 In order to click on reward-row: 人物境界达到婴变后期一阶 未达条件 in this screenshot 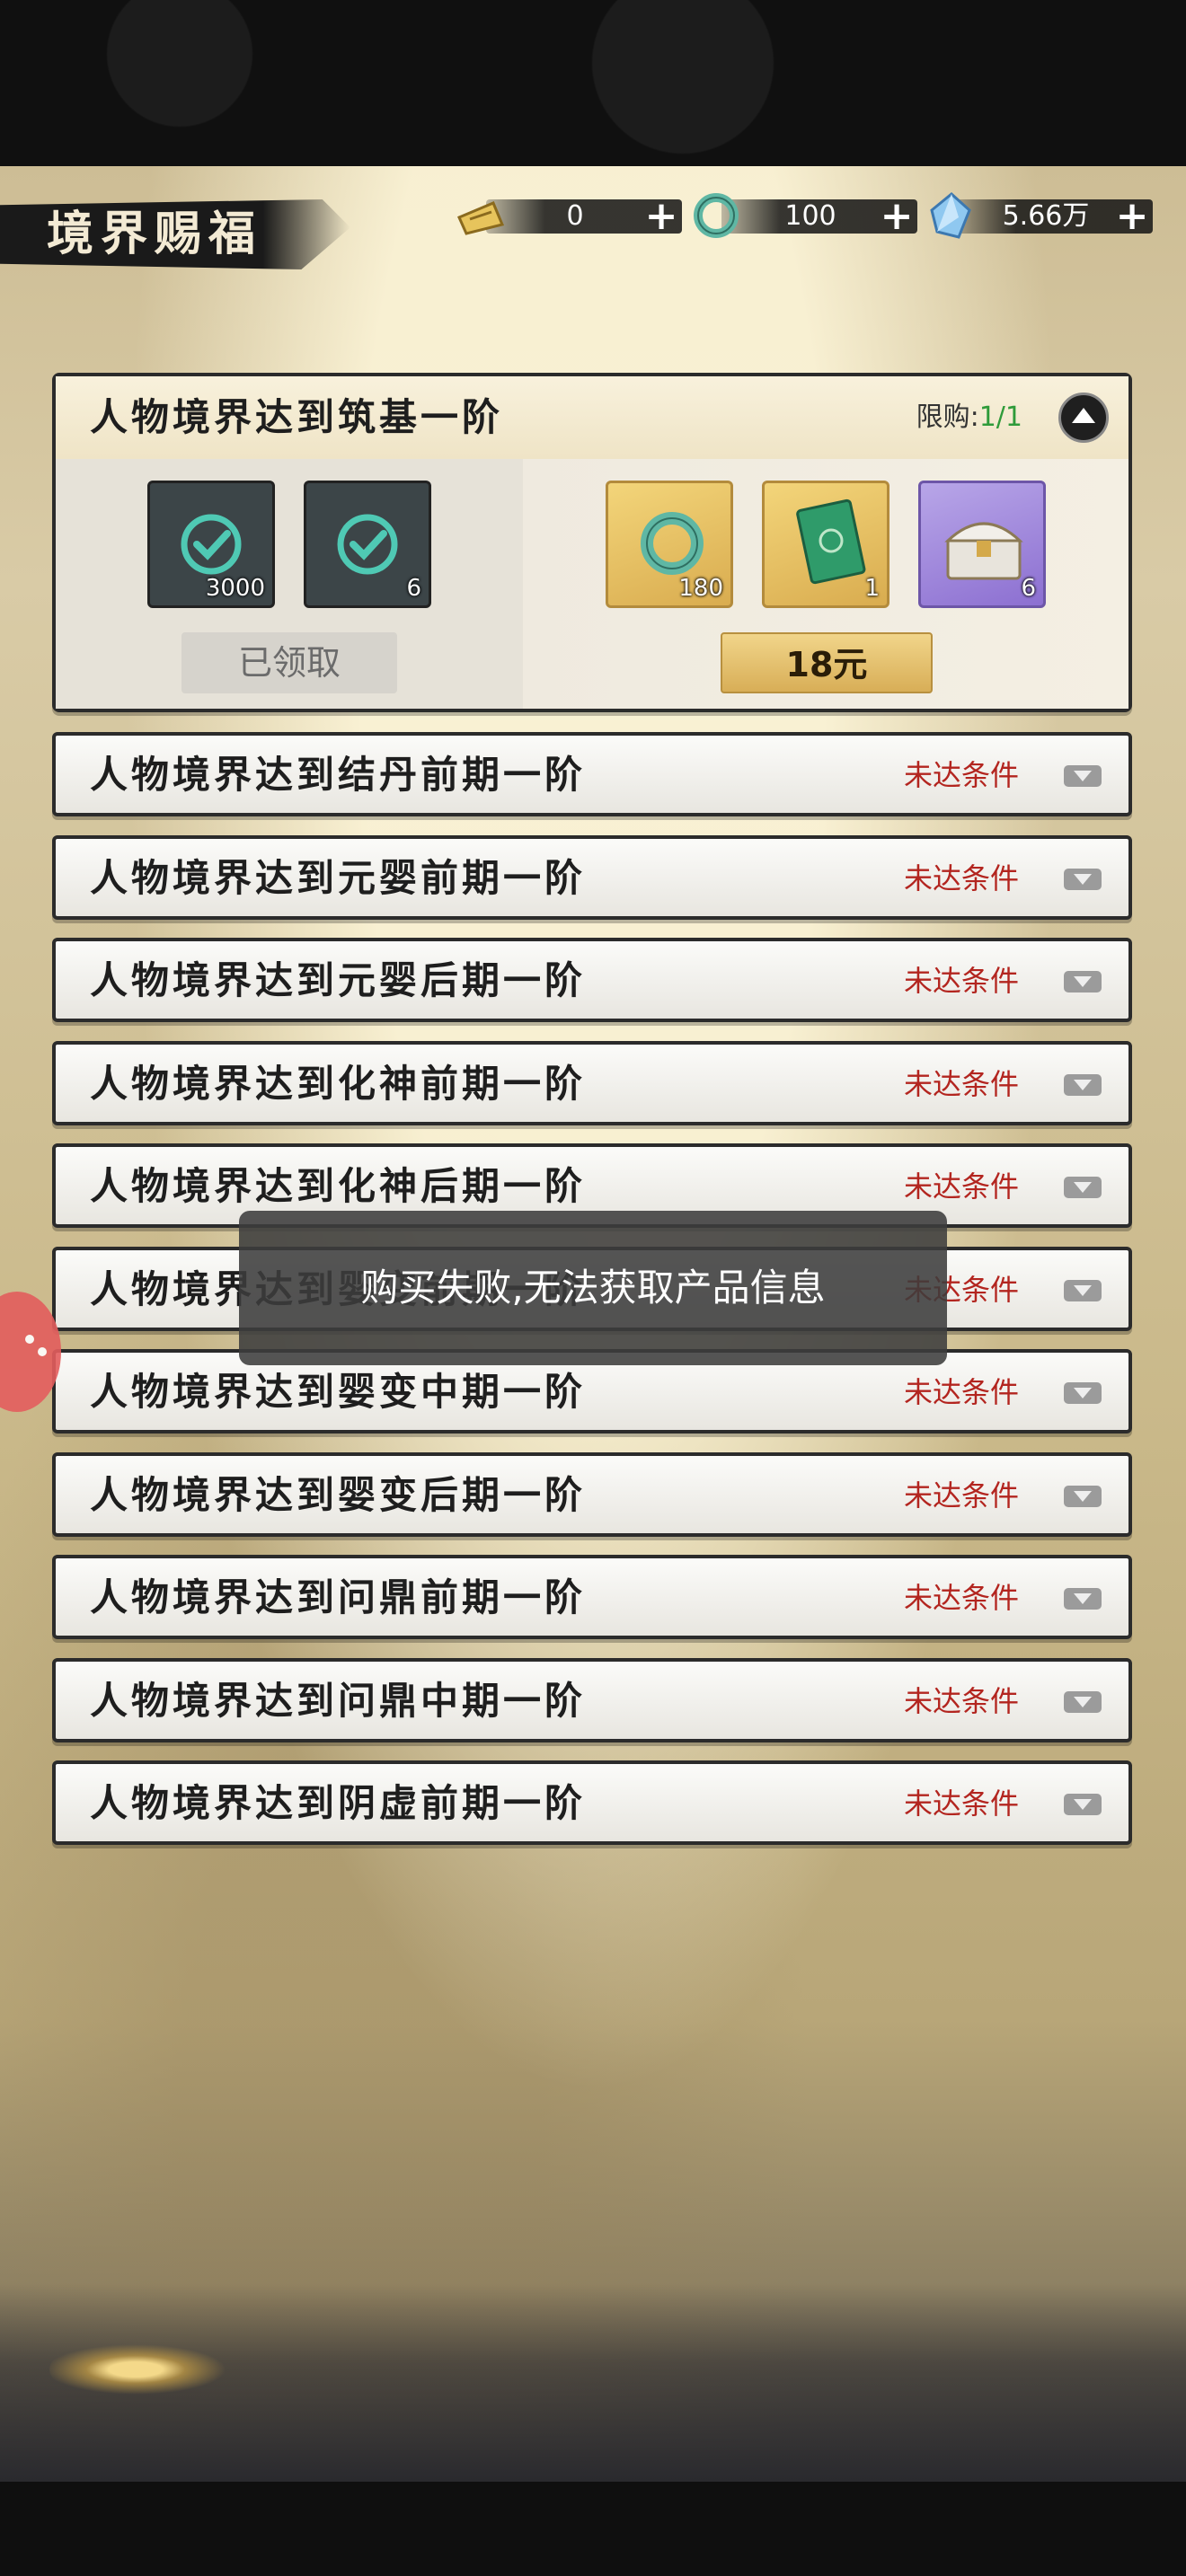, I will do `click(592, 1494)`.